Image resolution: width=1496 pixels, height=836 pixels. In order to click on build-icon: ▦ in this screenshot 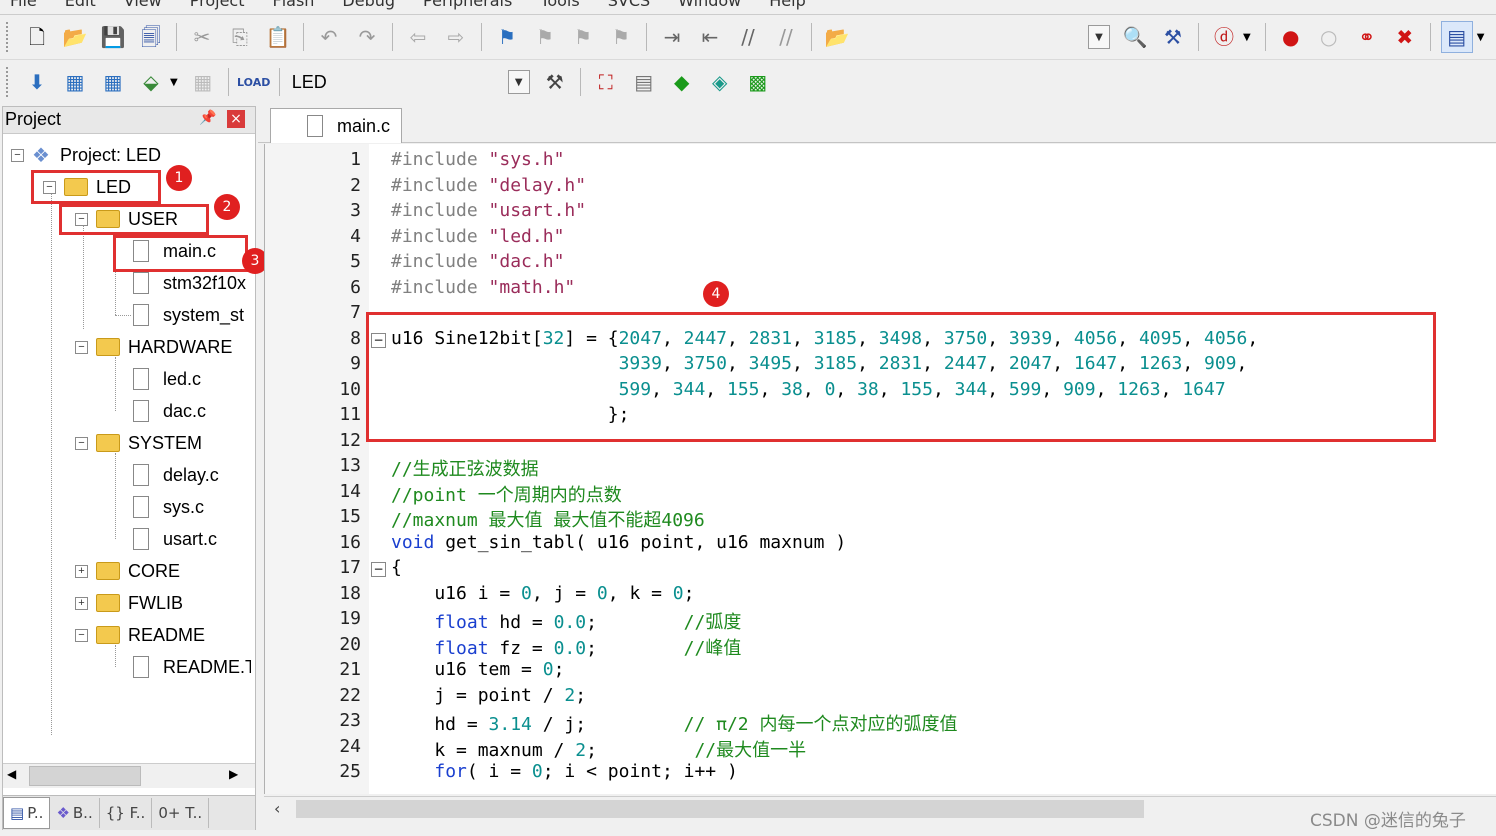, I will do `click(75, 82)`.